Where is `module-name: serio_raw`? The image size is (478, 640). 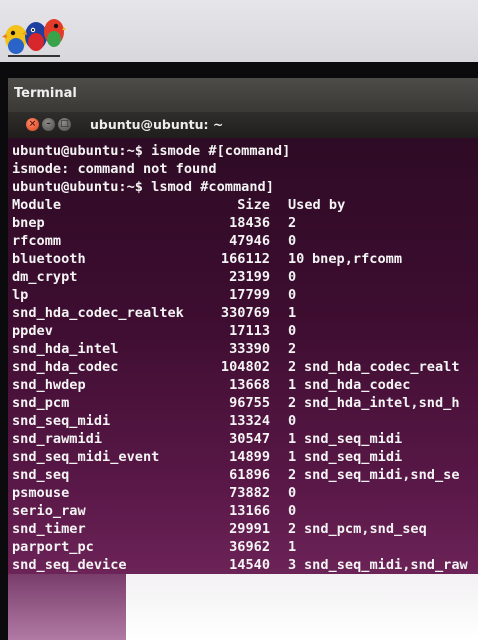 module-name: serio_raw is located at coordinates (49, 511).